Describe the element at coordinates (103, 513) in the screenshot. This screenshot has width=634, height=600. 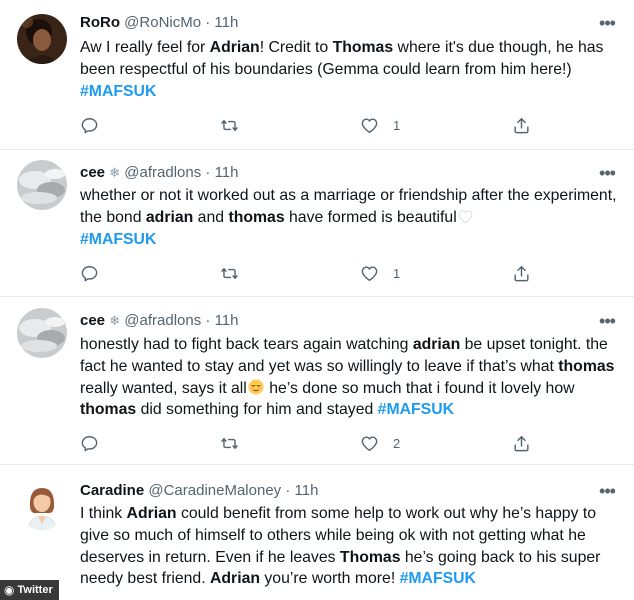
I see `tweet-text-segment: I think` at that location.